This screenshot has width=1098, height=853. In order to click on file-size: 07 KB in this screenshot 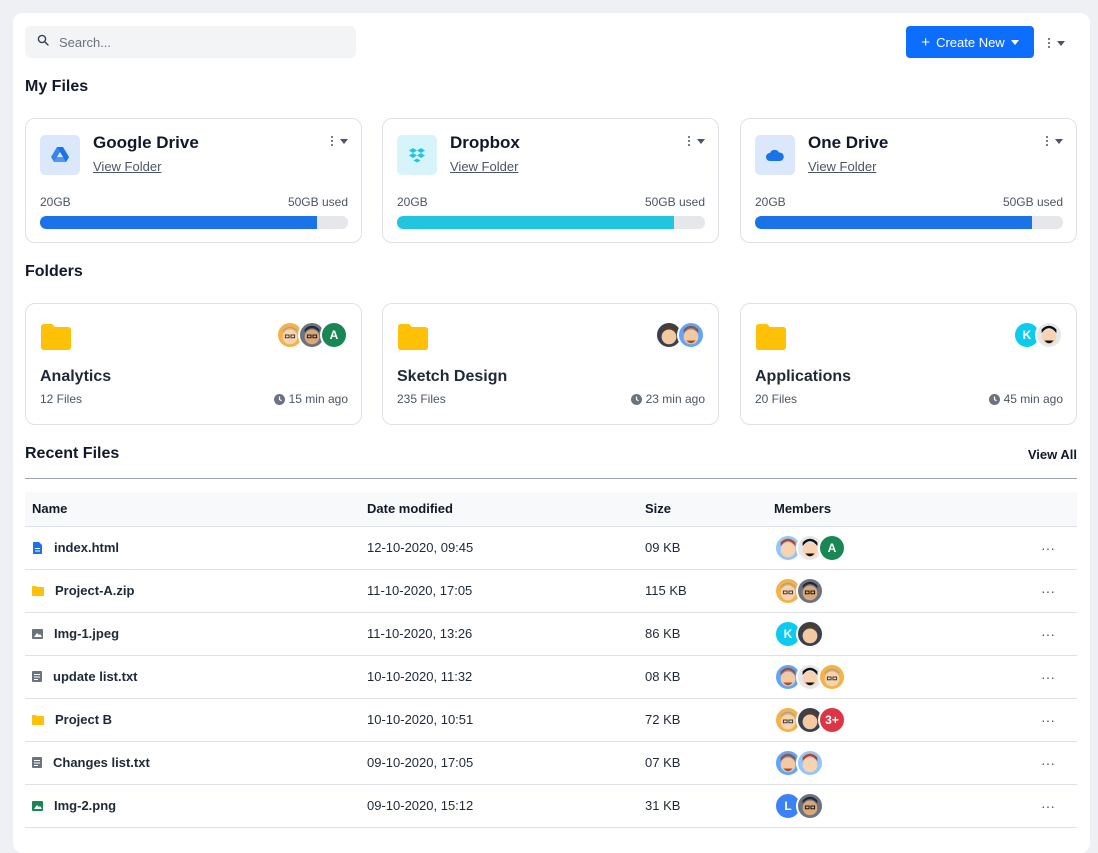, I will do `click(663, 762)`.